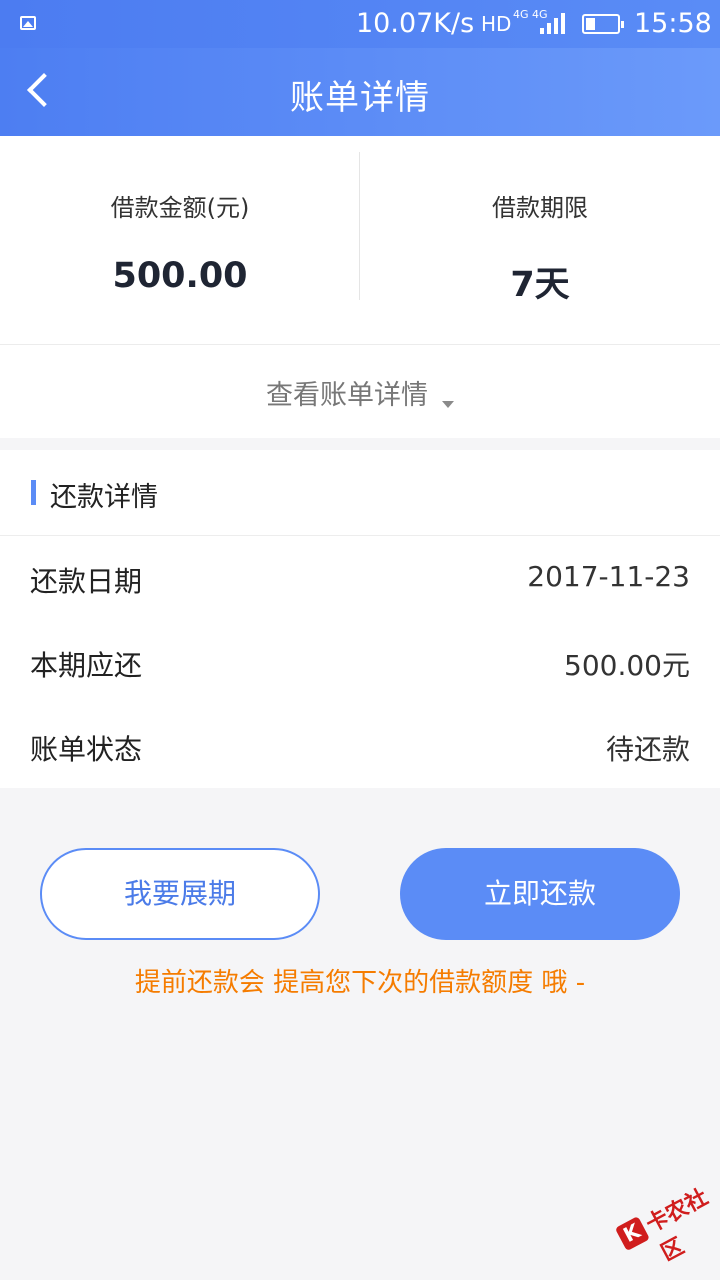 The image size is (720, 1280). Describe the element at coordinates (540, 240) in the screenshot. I see `loan-term-card: 借款期限 7天` at that location.